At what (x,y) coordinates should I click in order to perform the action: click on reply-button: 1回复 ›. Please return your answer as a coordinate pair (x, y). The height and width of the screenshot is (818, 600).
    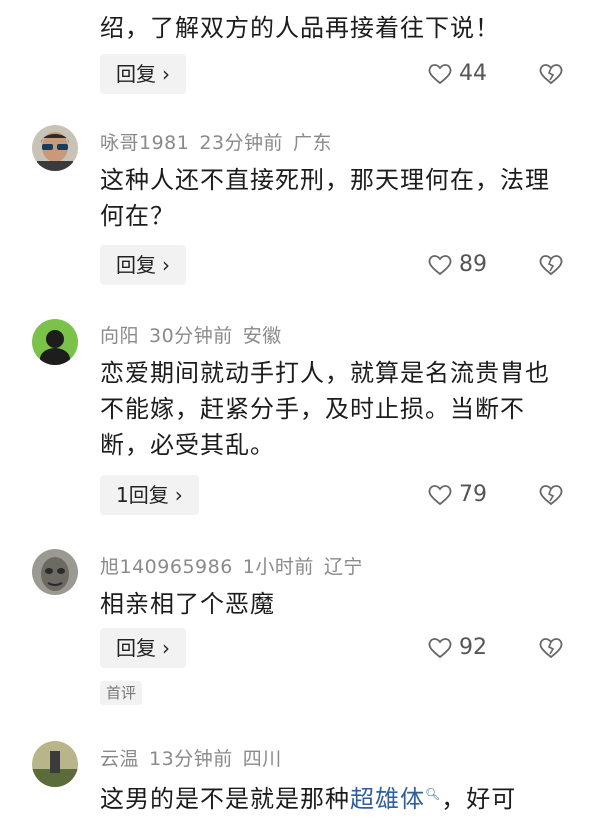
    Looking at the image, I should click on (149, 495).